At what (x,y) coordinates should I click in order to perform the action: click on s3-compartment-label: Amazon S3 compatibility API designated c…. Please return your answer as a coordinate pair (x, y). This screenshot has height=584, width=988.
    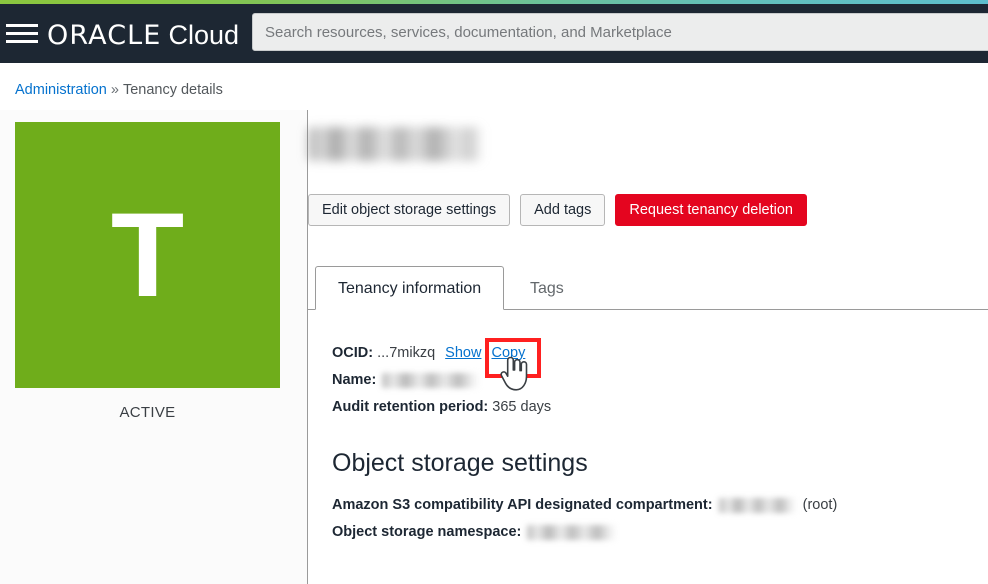
    Looking at the image, I should click on (522, 505).